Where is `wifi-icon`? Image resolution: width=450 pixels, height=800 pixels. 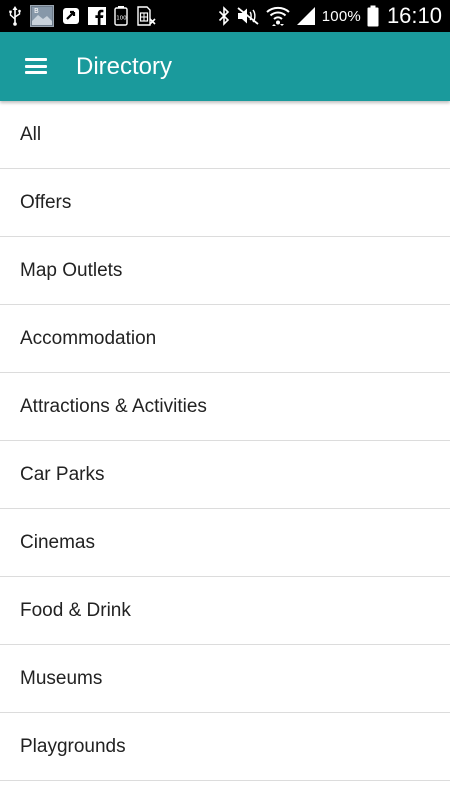 wifi-icon is located at coordinates (278, 16).